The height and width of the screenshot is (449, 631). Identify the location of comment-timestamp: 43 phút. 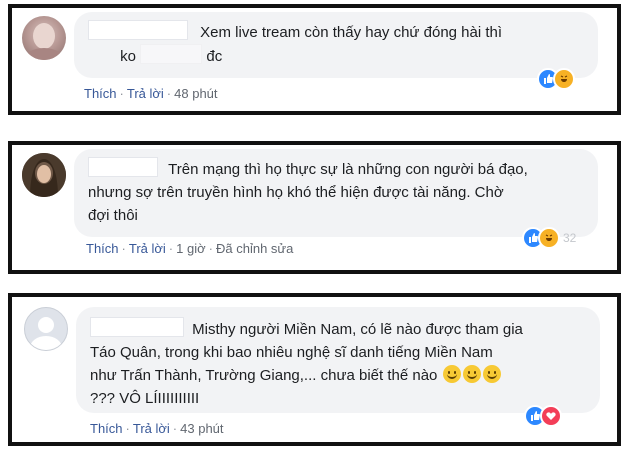
(201, 428).